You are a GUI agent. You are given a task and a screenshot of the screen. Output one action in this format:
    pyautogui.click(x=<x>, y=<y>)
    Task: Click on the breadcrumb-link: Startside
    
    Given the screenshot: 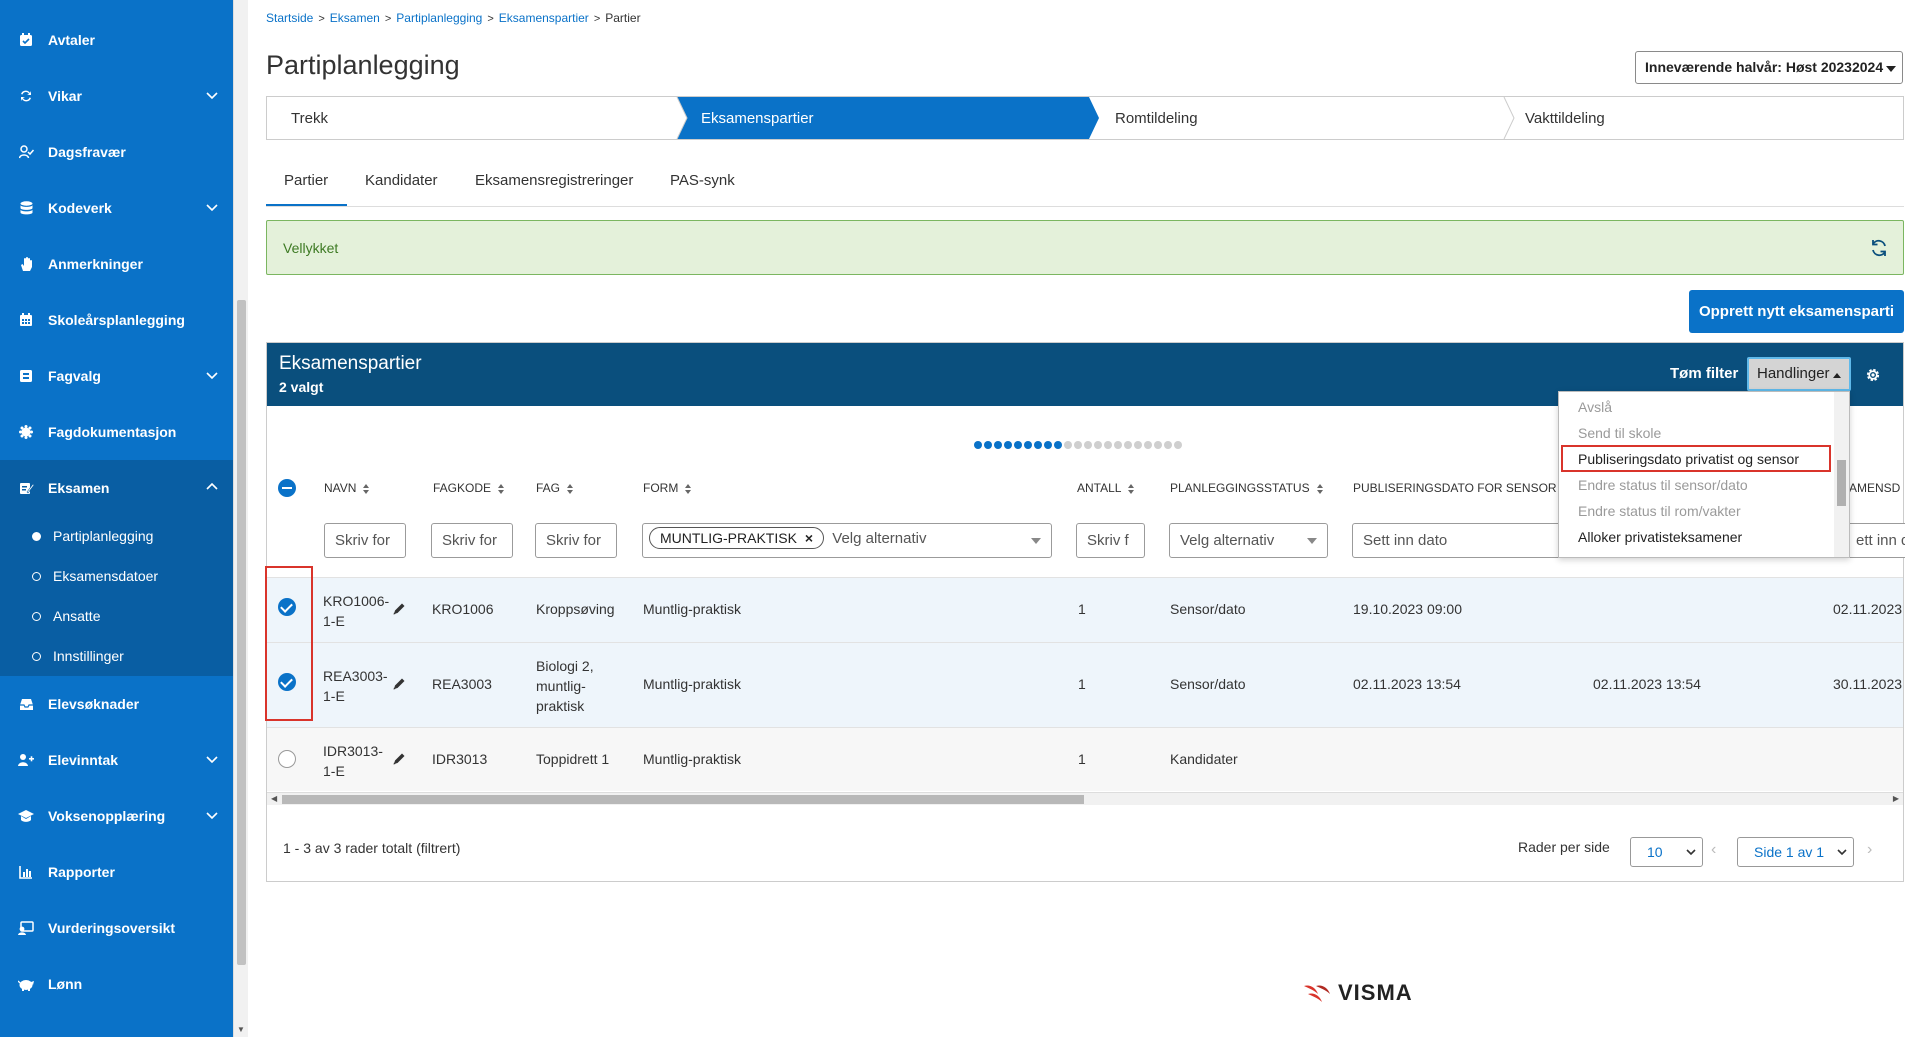 What is the action you would take?
    pyautogui.click(x=289, y=18)
    